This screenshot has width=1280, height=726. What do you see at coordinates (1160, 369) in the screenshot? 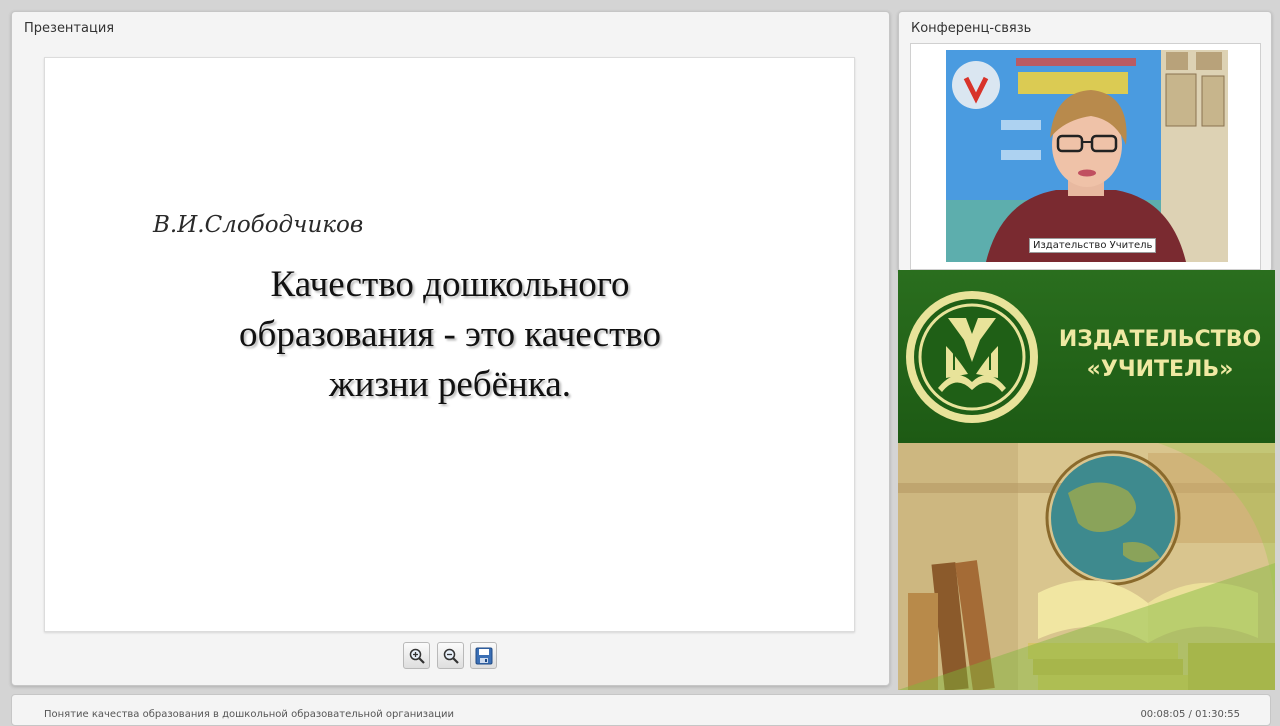
I see `publisher-name-line2: «УЧИТЕЛЬ»` at bounding box center [1160, 369].